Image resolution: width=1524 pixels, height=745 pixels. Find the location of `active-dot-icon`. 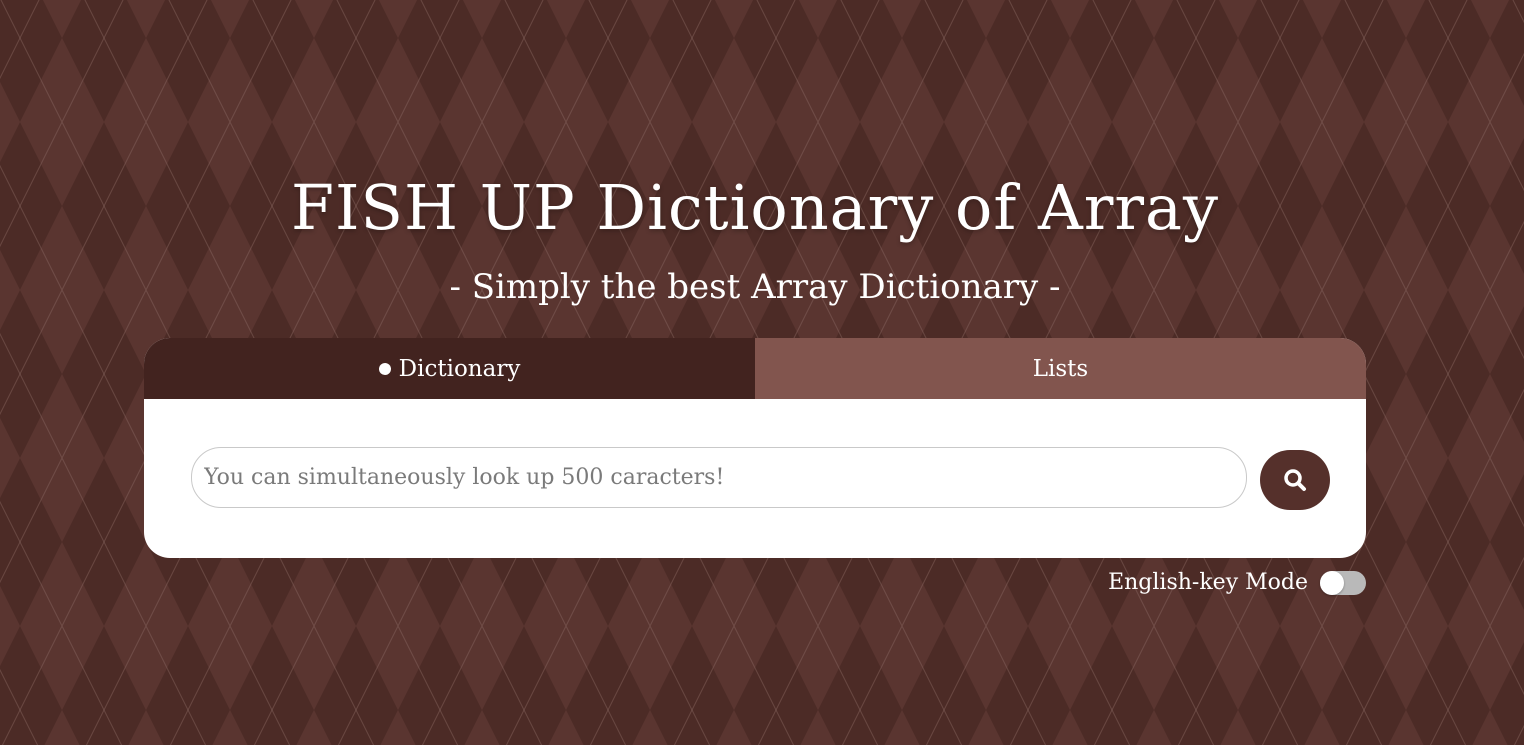

active-dot-icon is located at coordinates (384, 368).